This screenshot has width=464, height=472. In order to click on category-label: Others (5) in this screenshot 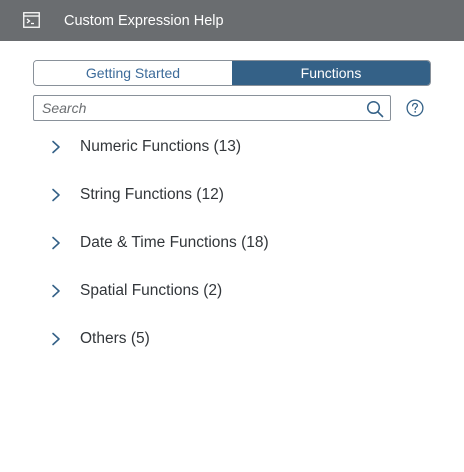, I will do `click(115, 338)`.